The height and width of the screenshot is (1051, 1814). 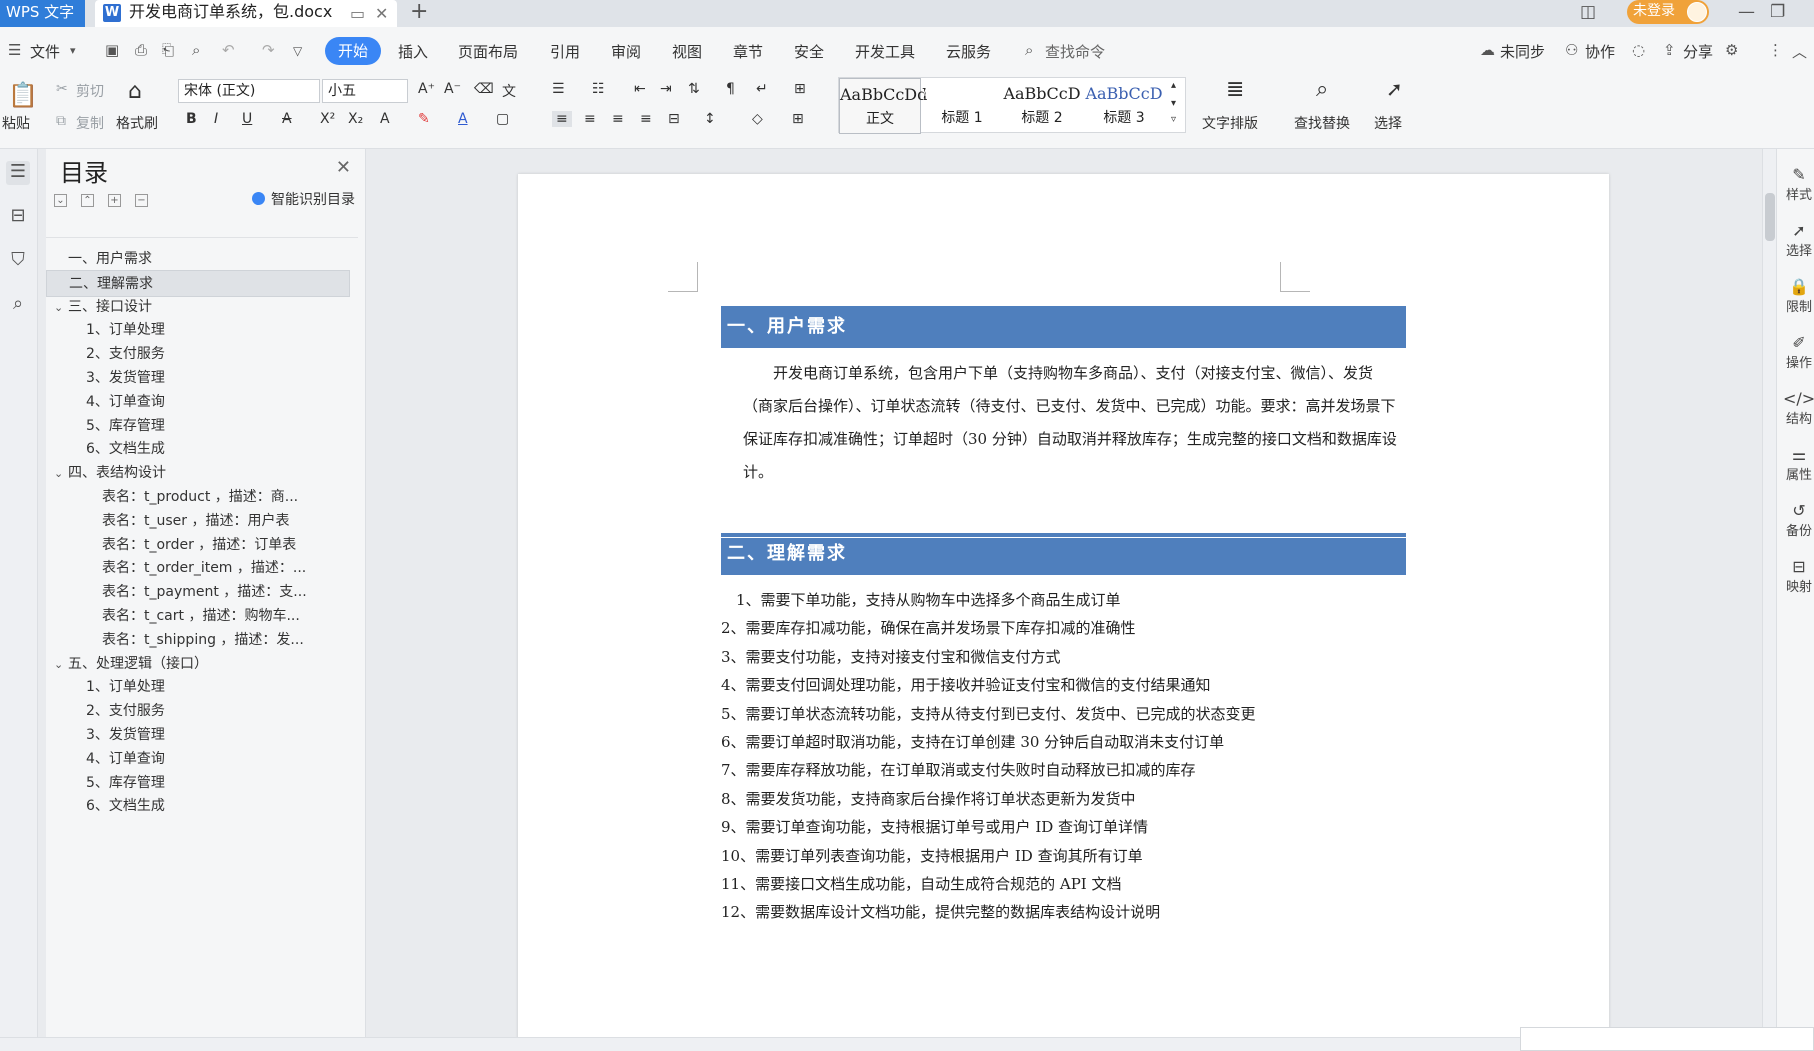 What do you see at coordinates (90, 123) in the screenshot?
I see `copy-button: 复制` at bounding box center [90, 123].